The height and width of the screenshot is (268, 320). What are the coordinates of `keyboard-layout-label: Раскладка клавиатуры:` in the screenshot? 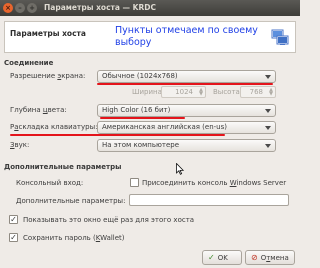 It's located at (54, 127).